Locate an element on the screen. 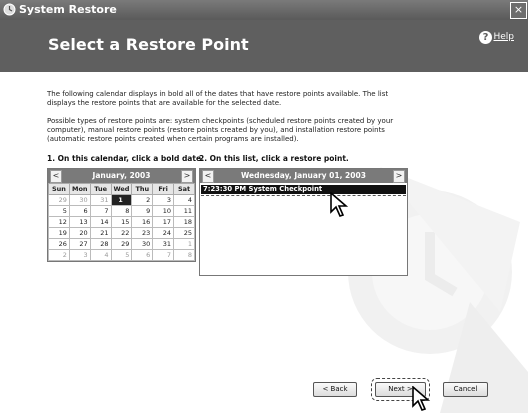  header-band: Select a Restore Point ? Help is located at coordinates (264, 46).